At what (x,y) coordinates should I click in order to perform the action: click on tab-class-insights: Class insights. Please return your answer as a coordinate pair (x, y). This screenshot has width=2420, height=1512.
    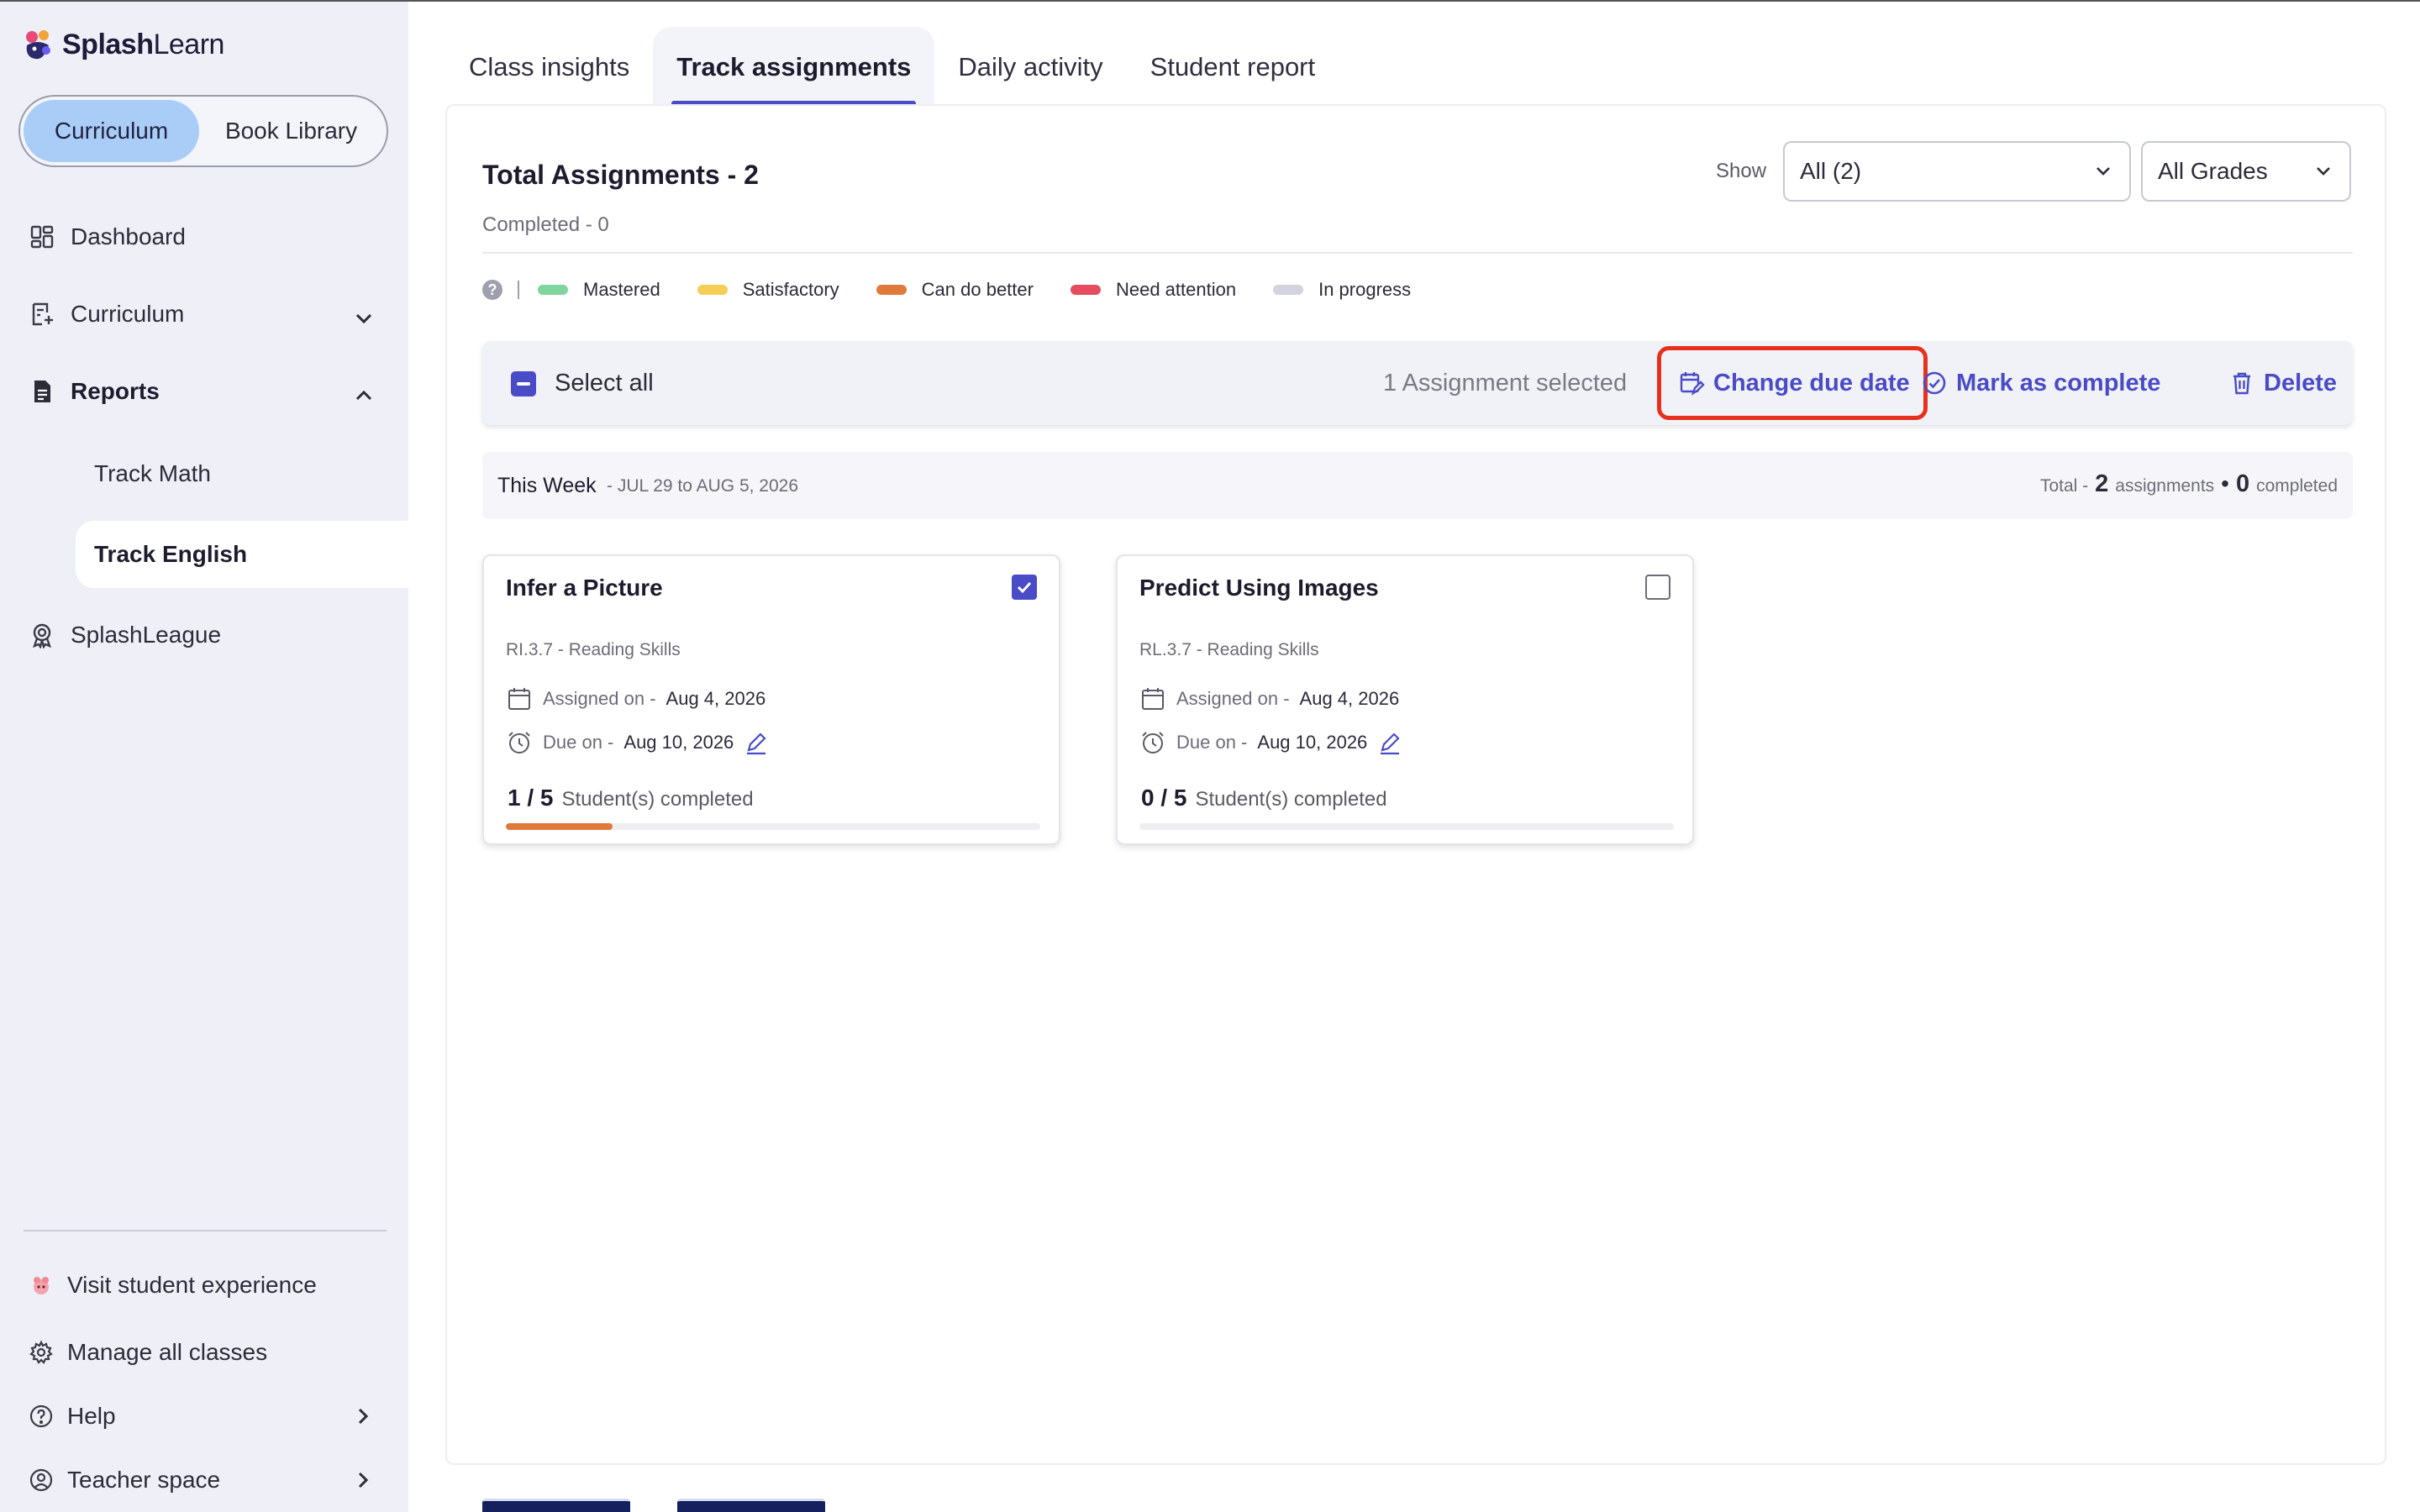
    Looking at the image, I should click on (549, 67).